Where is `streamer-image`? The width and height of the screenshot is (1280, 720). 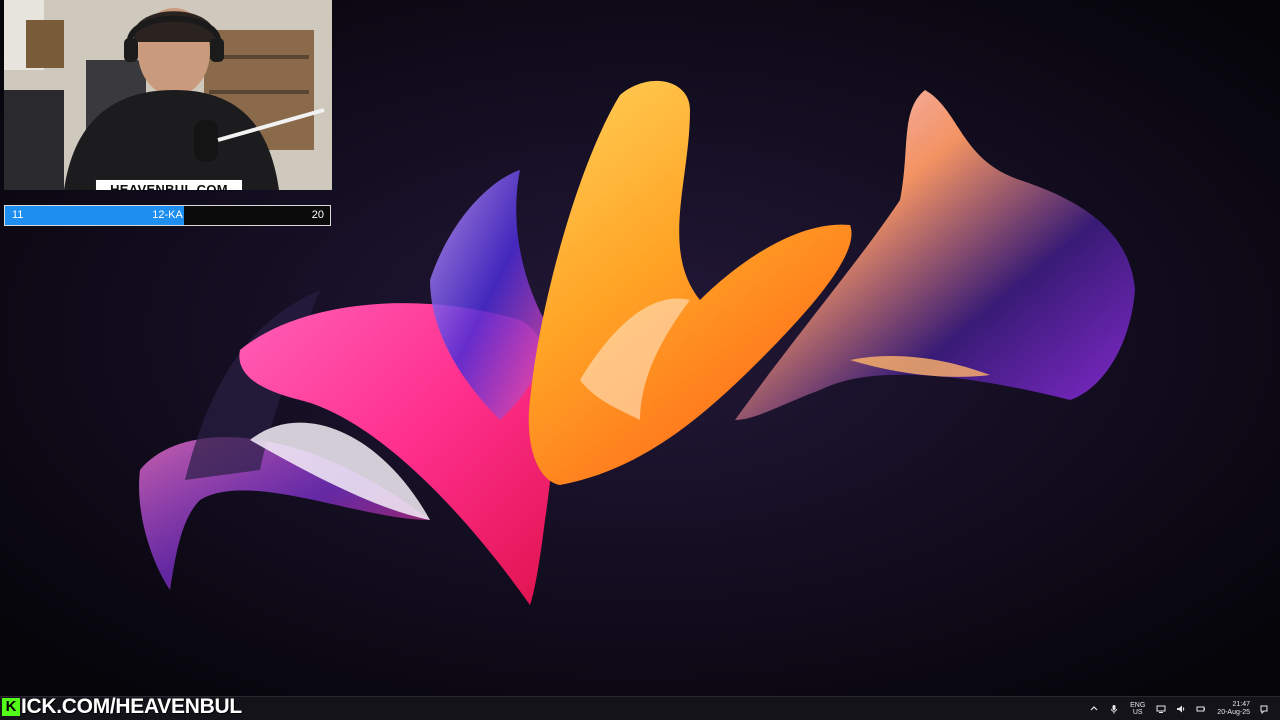 streamer-image is located at coordinates (168, 95).